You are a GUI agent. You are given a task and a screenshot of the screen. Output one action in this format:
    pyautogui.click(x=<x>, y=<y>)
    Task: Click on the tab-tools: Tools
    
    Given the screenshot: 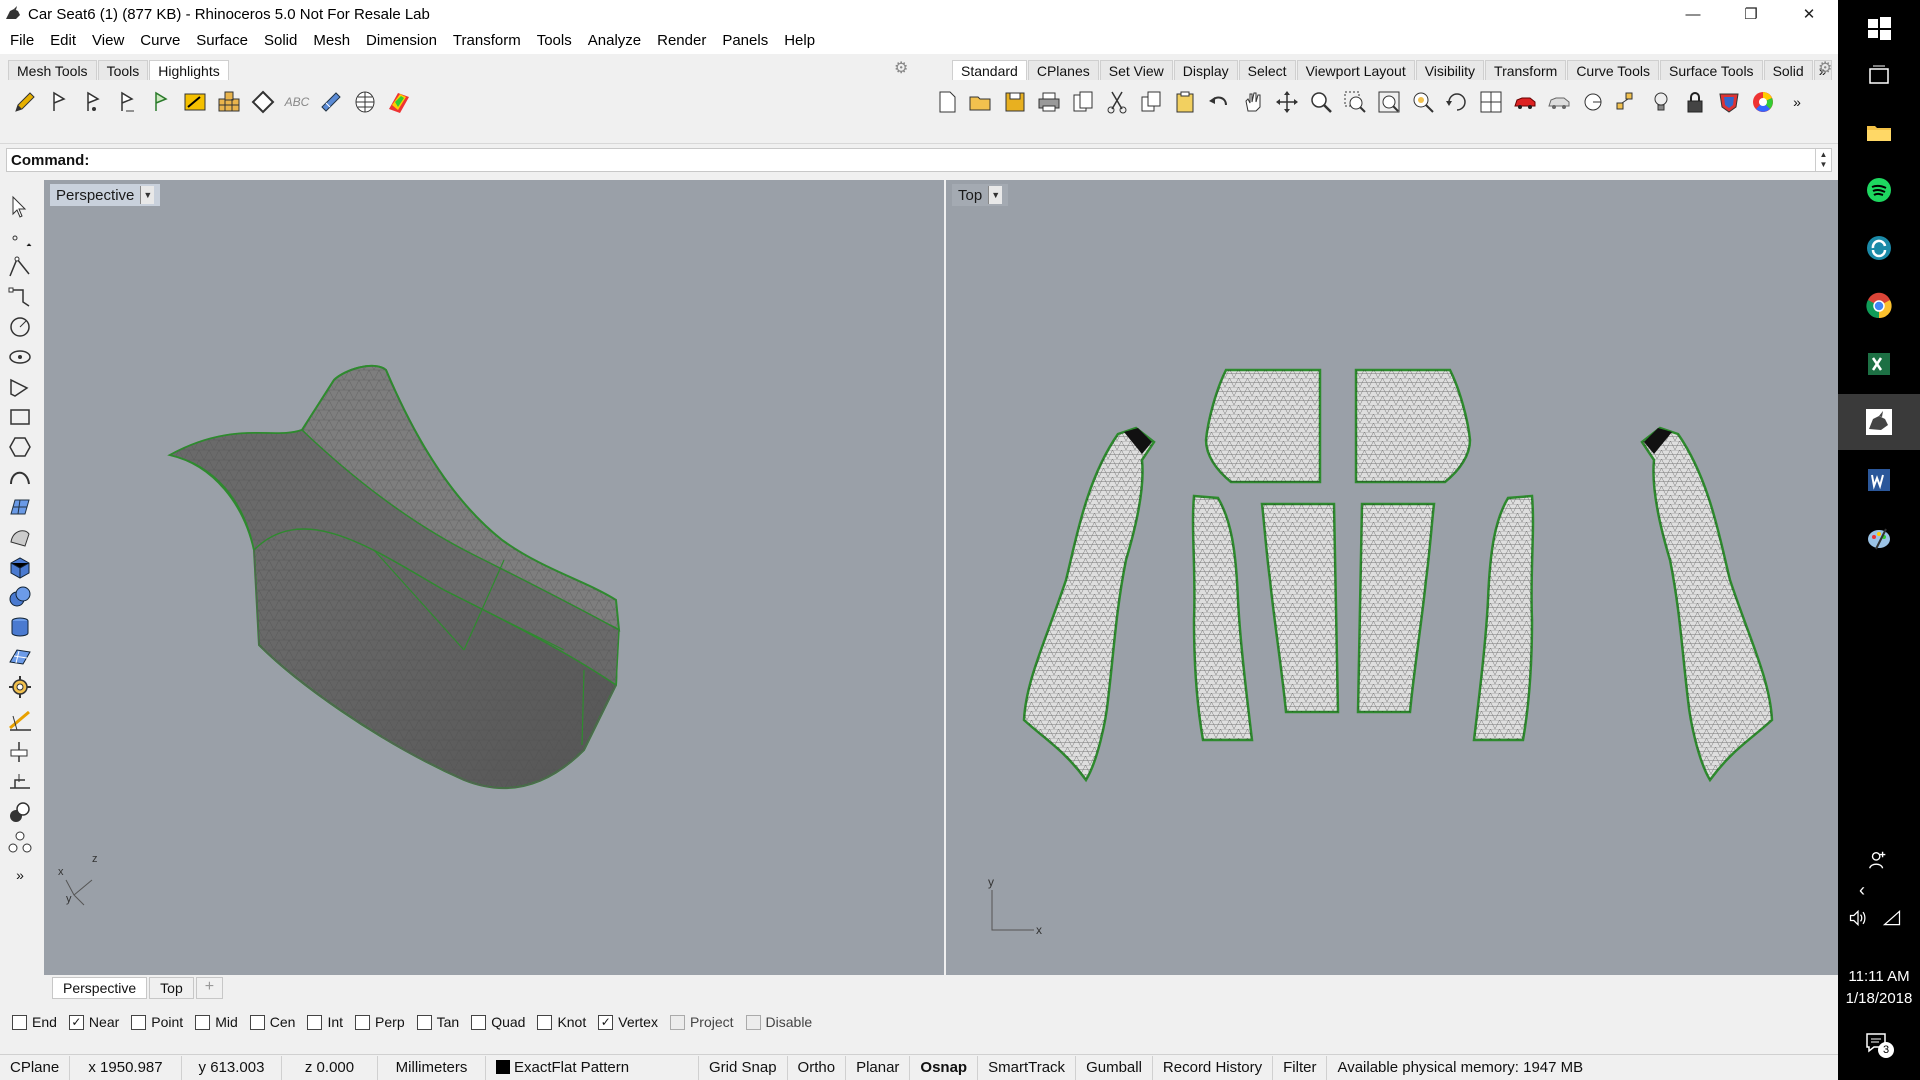 What is the action you would take?
    pyautogui.click(x=123, y=70)
    